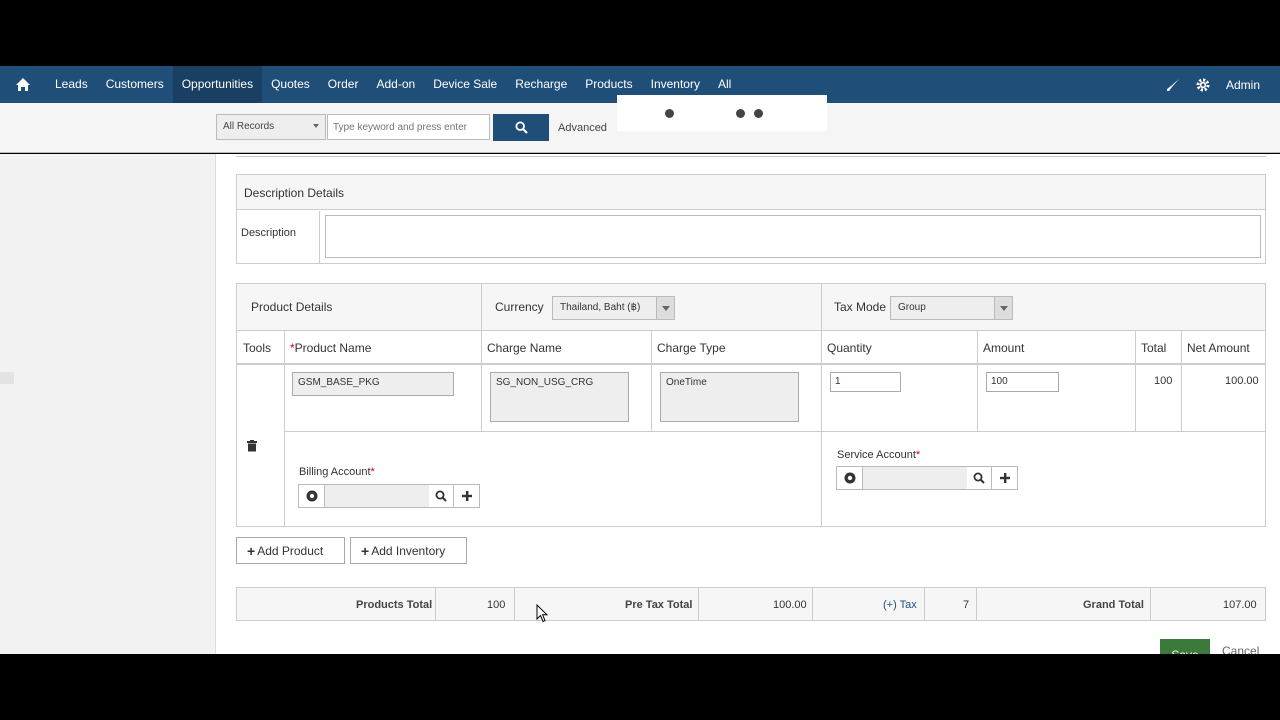 The image size is (1280, 720). What do you see at coordinates (751, 192) in the screenshot?
I see `description-section-title: Description Details` at bounding box center [751, 192].